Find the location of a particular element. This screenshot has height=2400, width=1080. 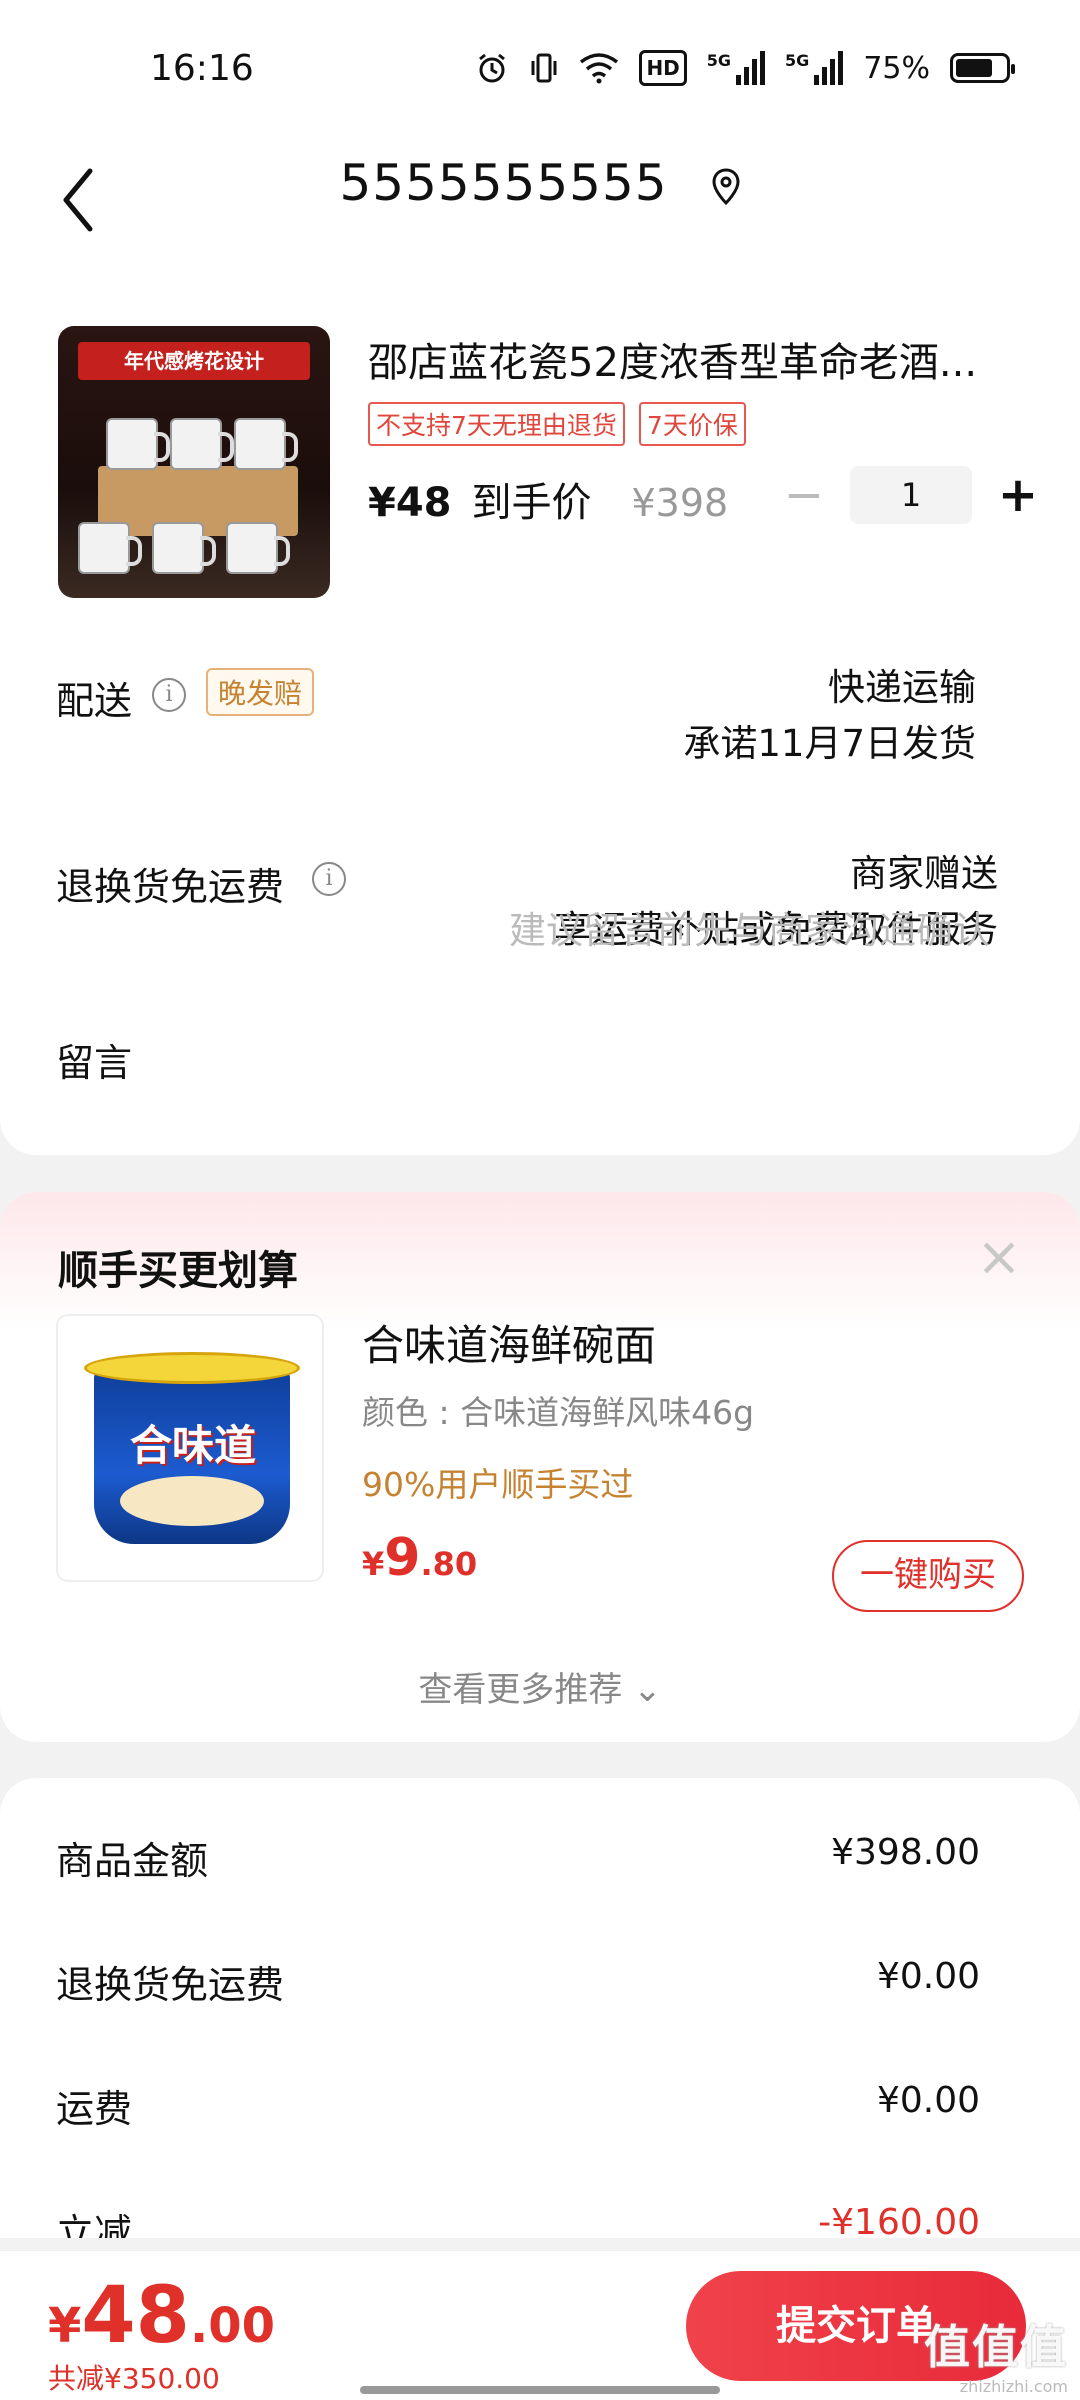

delivery-label: 配送 is located at coordinates (94, 701).